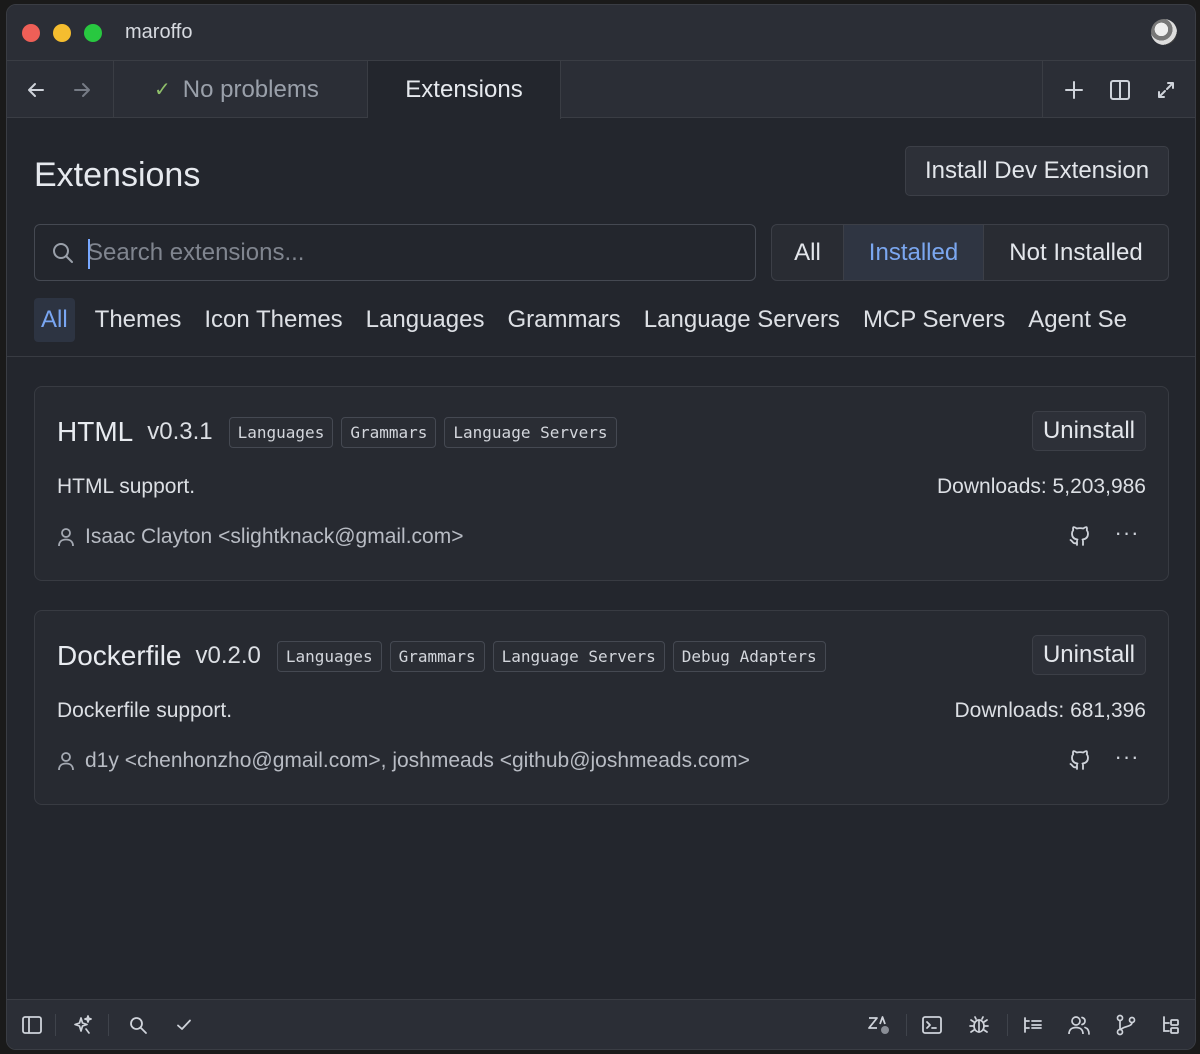  Describe the element at coordinates (601, 1024) in the screenshot. I see `status-bar` at that location.